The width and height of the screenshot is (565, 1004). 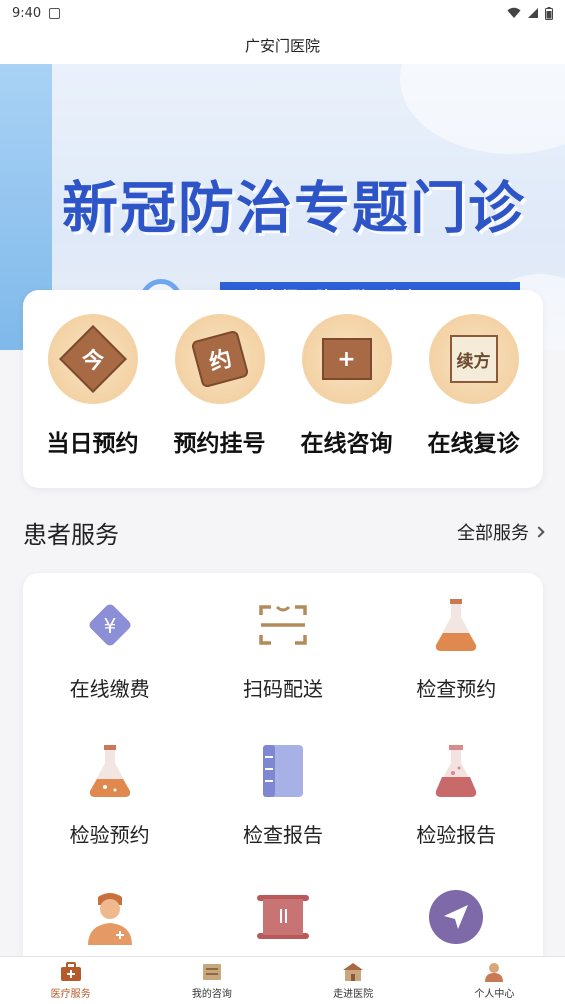 What do you see at coordinates (494, 972) in the screenshot?
I see `user-avatar-icon` at bounding box center [494, 972].